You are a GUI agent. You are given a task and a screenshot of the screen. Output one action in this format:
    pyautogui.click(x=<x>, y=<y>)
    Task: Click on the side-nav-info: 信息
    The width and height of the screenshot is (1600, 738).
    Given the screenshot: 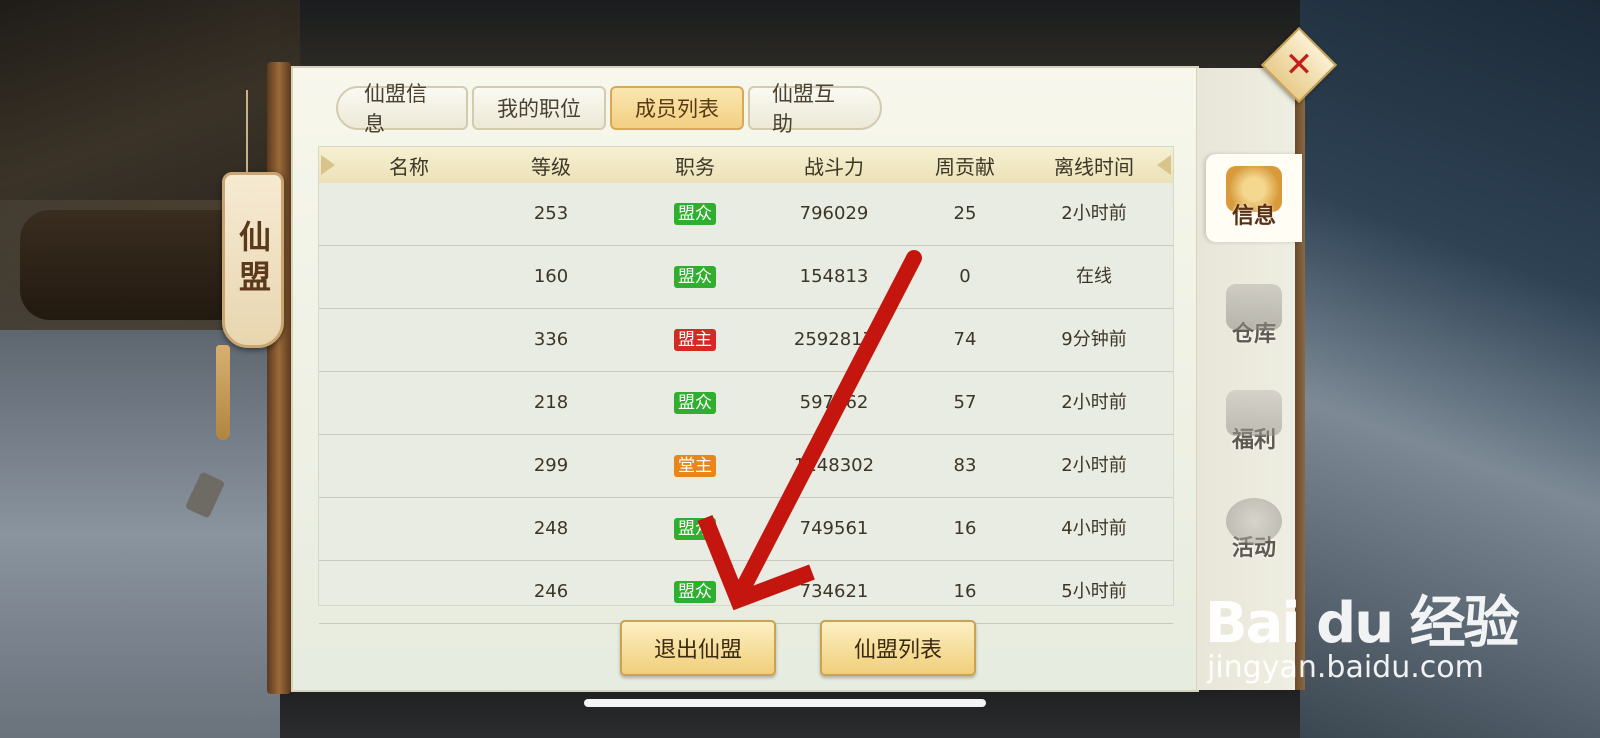 What is the action you would take?
    pyautogui.click(x=1254, y=198)
    